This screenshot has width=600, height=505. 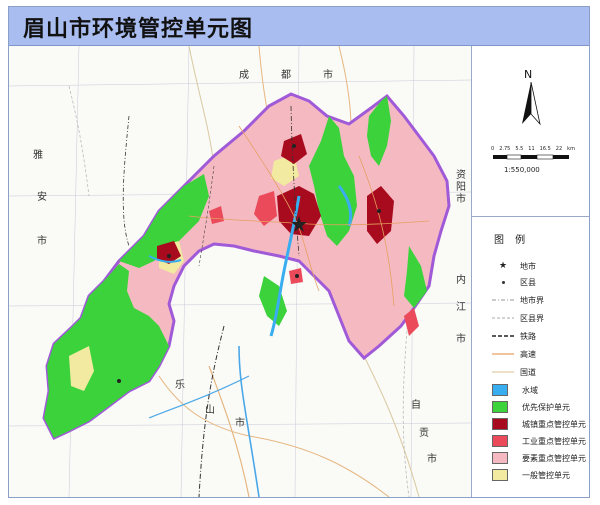 What do you see at coordinates (210, 410) in the screenshot?
I see `label-leshan-2: 山` at bounding box center [210, 410].